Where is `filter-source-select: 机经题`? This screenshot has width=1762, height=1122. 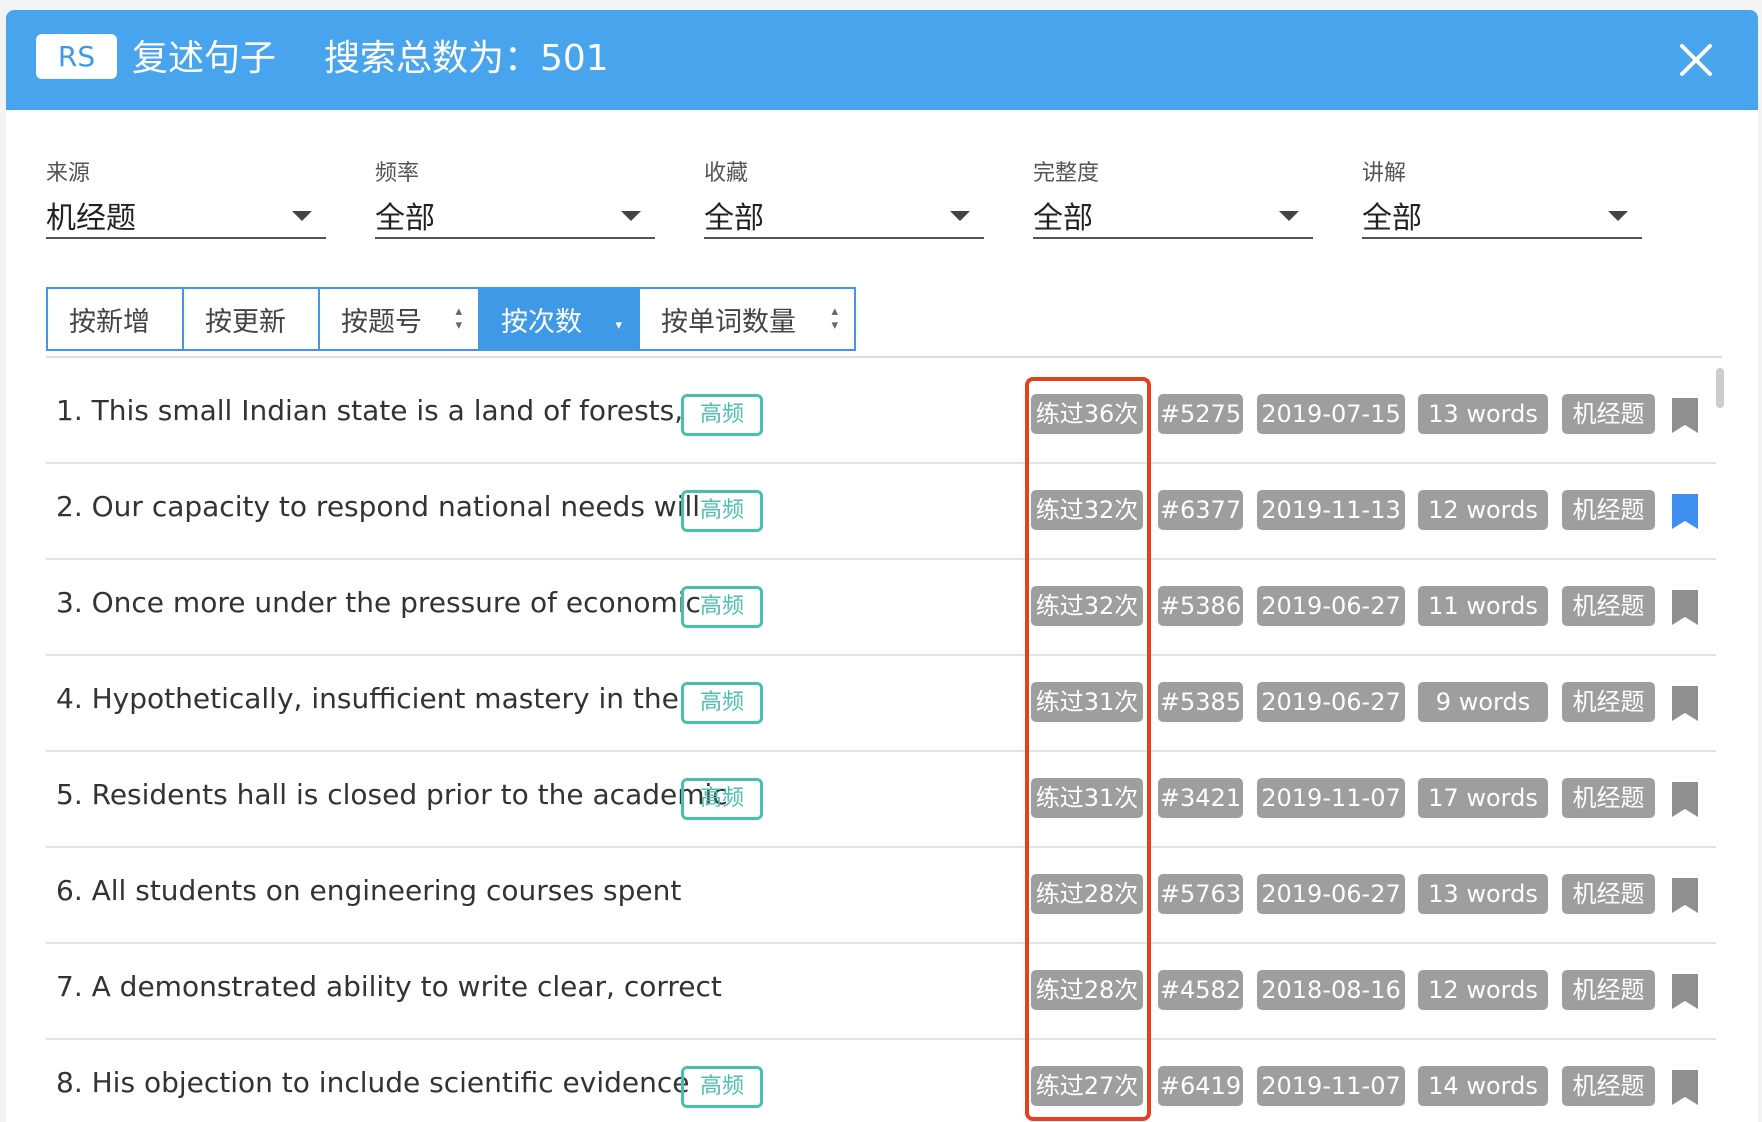
filter-source-select: 机经题 is located at coordinates (186, 213).